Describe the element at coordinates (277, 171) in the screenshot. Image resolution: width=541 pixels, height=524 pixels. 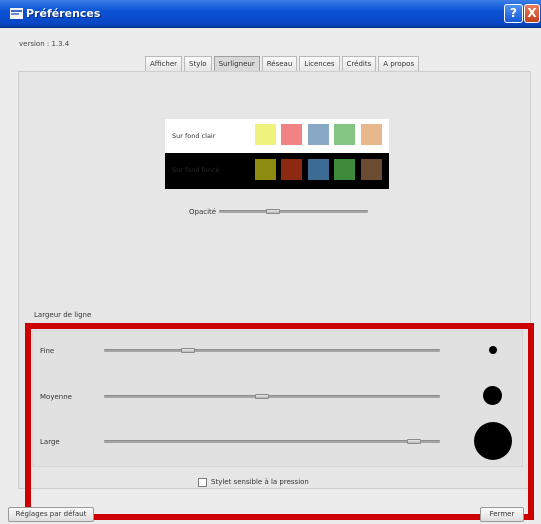
I see `dark-background-row: Sur fond foncé` at that location.